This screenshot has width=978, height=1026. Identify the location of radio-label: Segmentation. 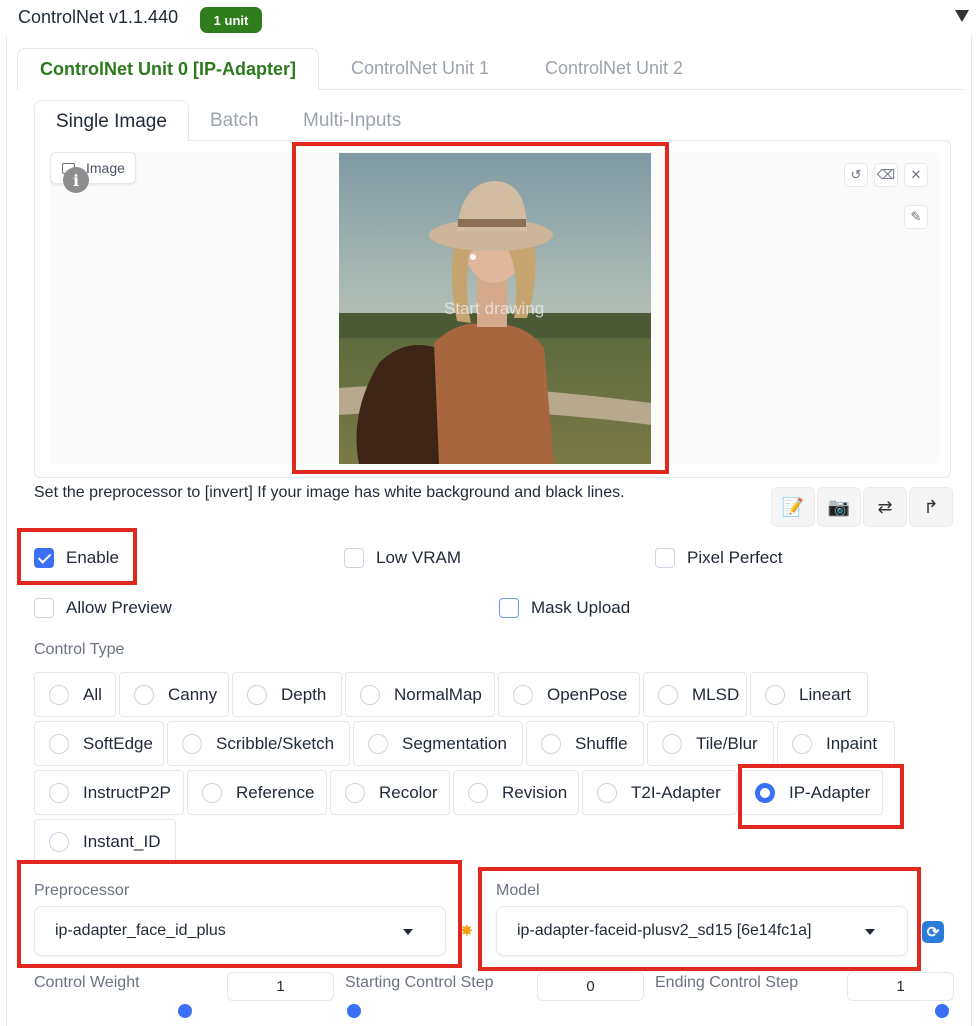
(454, 743).